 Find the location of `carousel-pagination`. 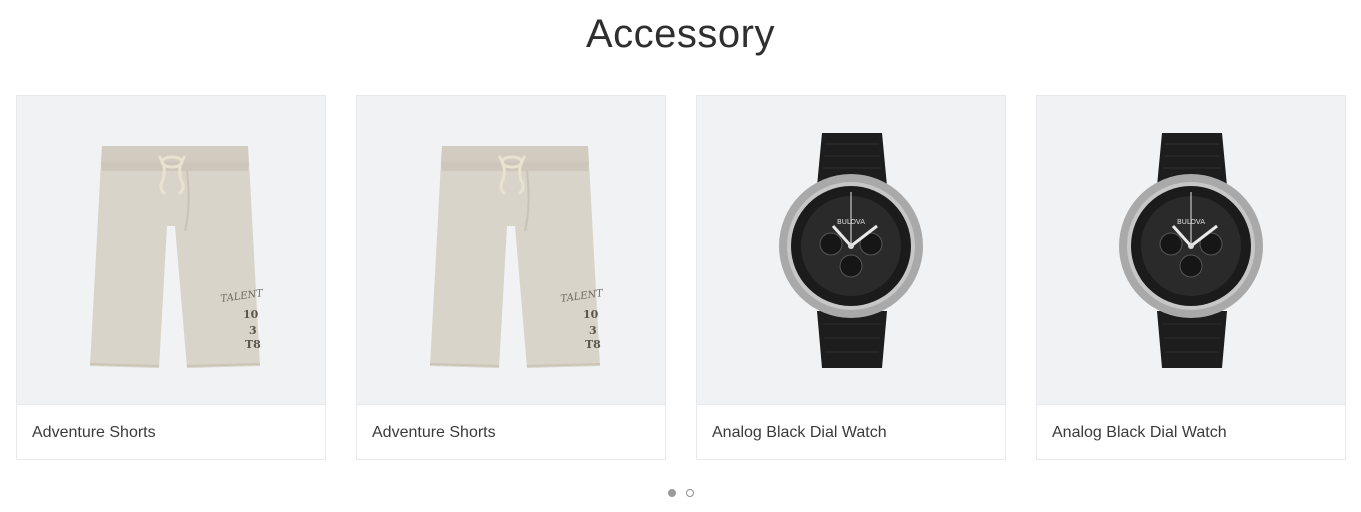

carousel-pagination is located at coordinates (680, 495).